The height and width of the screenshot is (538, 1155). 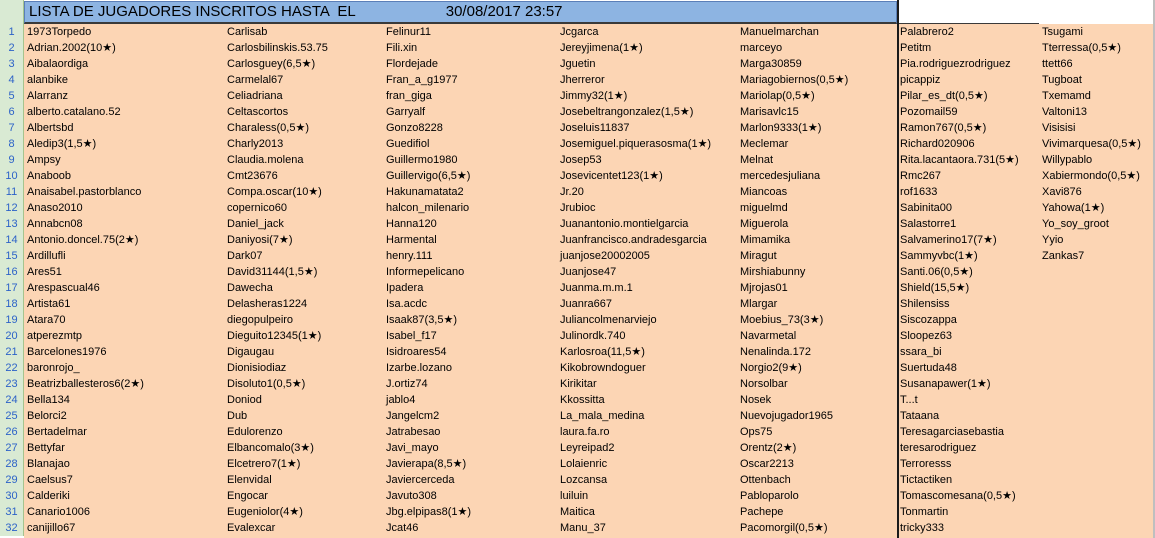 I want to click on player-cell: Pacomorgil(0,5★), so click(x=817, y=528).